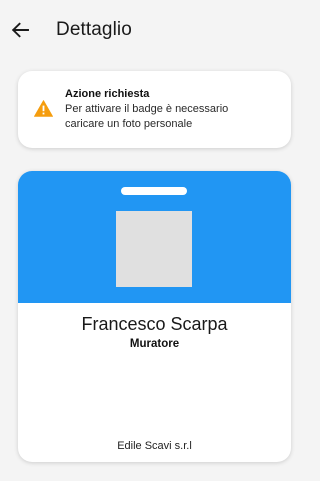  What do you see at coordinates (43, 108) in the screenshot?
I see `warning-triangle-icon` at bounding box center [43, 108].